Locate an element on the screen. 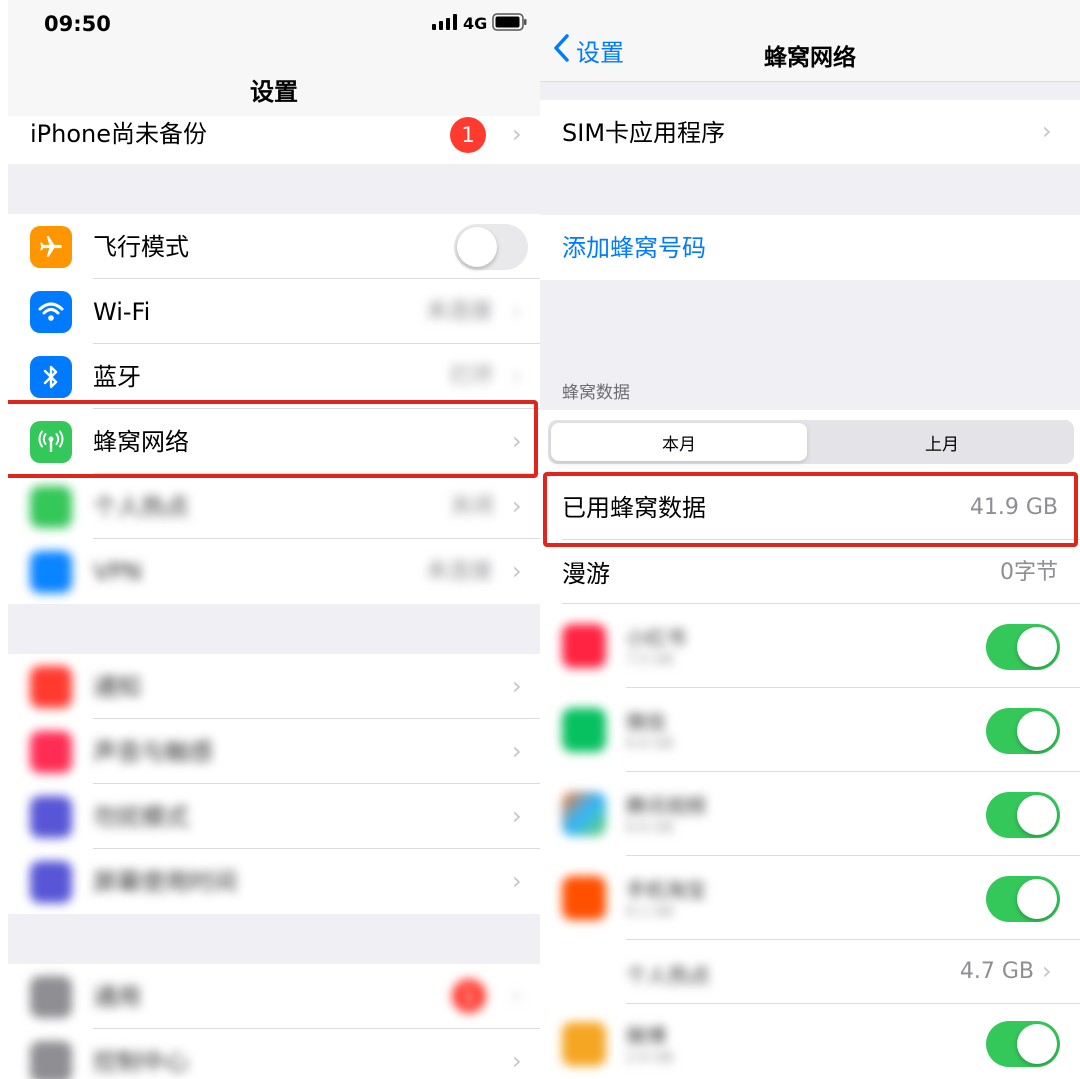 This screenshot has height=1079, width=1080. hotspot-usage-value: 4.7 GB is located at coordinates (996, 971).